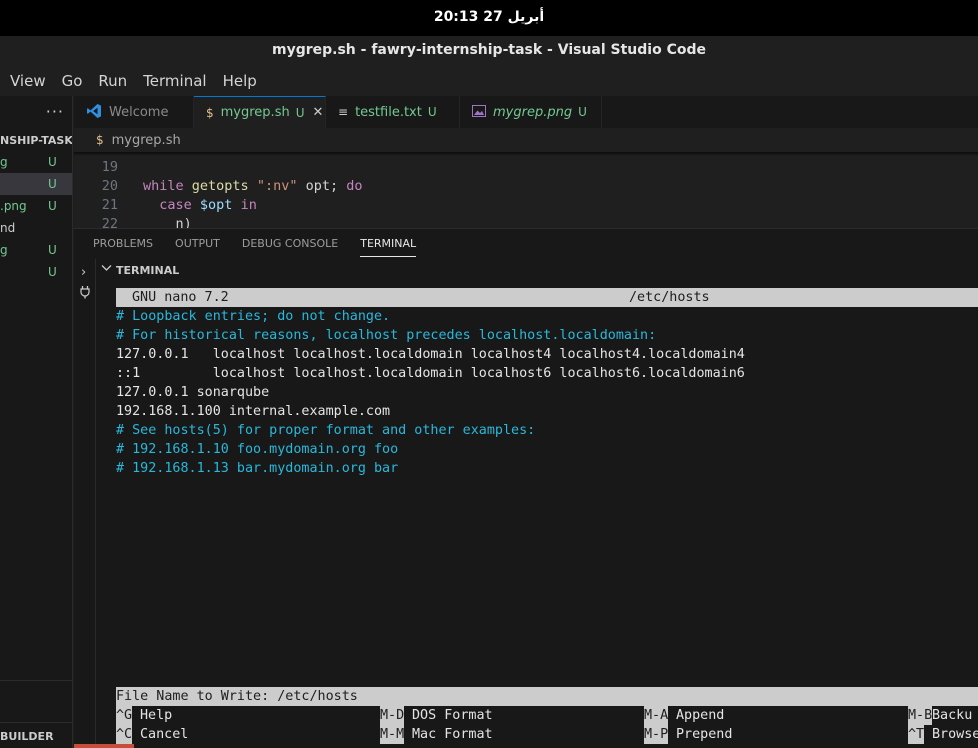 Image resolution: width=978 pixels, height=748 pixels. Describe the element at coordinates (36, 184) in the screenshot. I see `explorer-item-selected: U` at that location.